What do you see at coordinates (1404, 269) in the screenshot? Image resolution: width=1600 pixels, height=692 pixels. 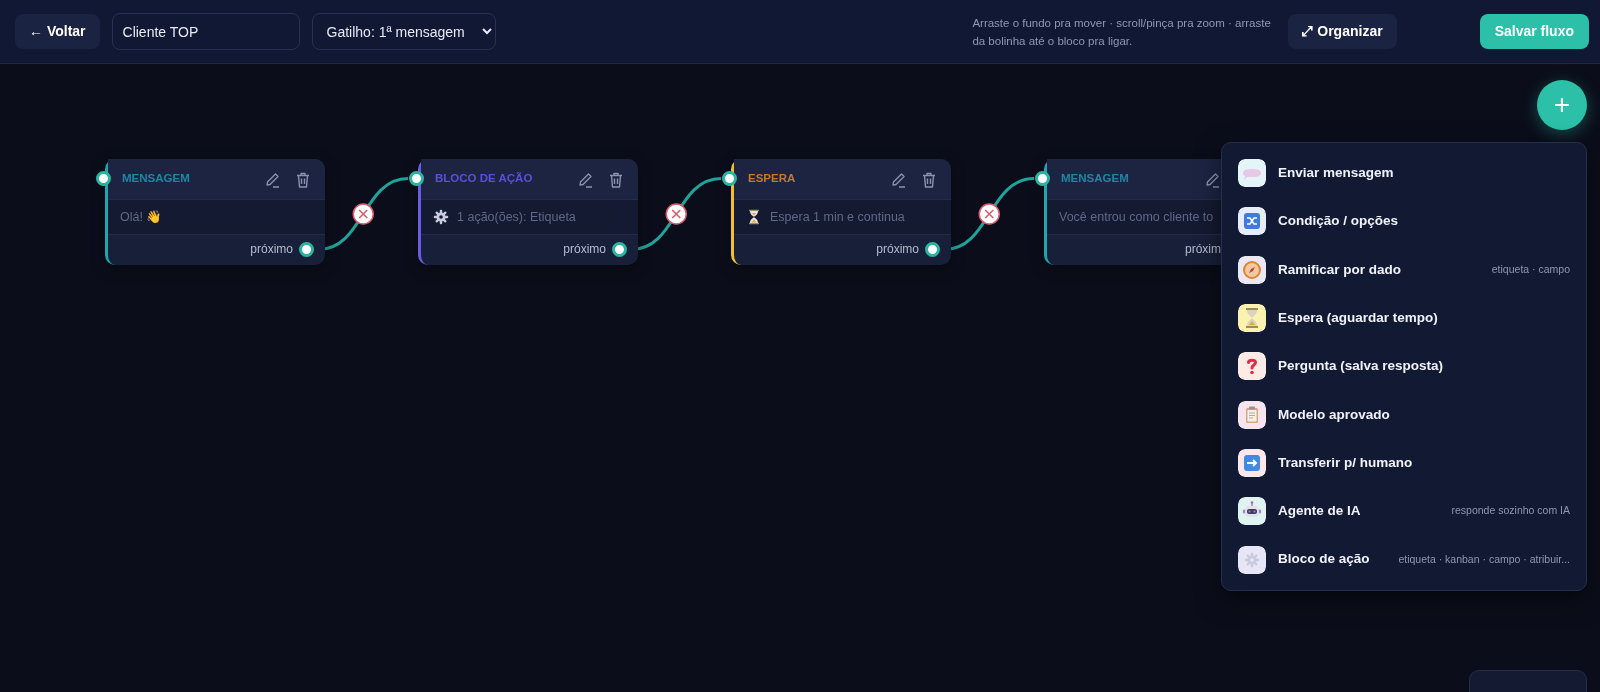 I see `menu-item: Ramificar por dado etiqueta · campo` at bounding box center [1404, 269].